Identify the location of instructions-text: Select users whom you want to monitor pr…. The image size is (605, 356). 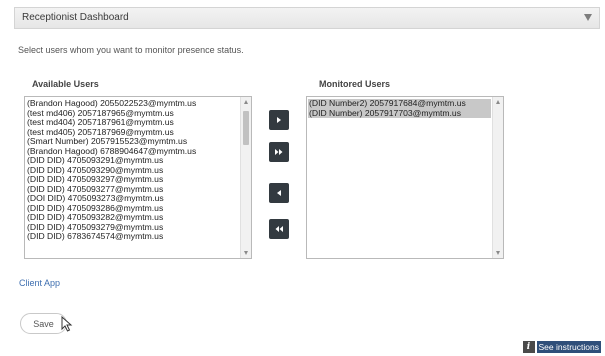
(131, 50).